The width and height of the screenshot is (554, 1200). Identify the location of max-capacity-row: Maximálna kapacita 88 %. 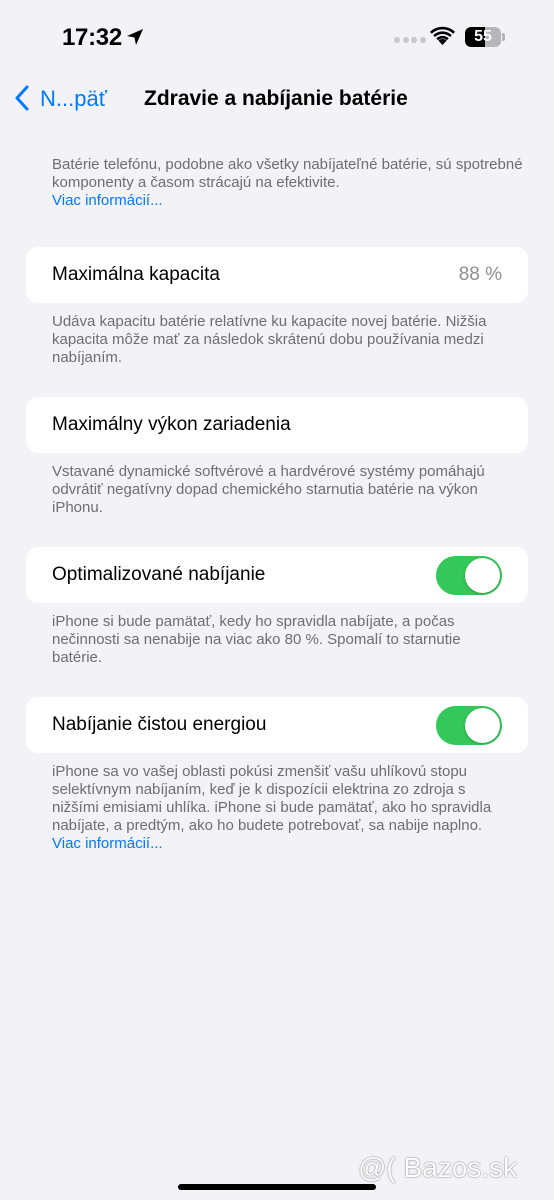
(277, 275).